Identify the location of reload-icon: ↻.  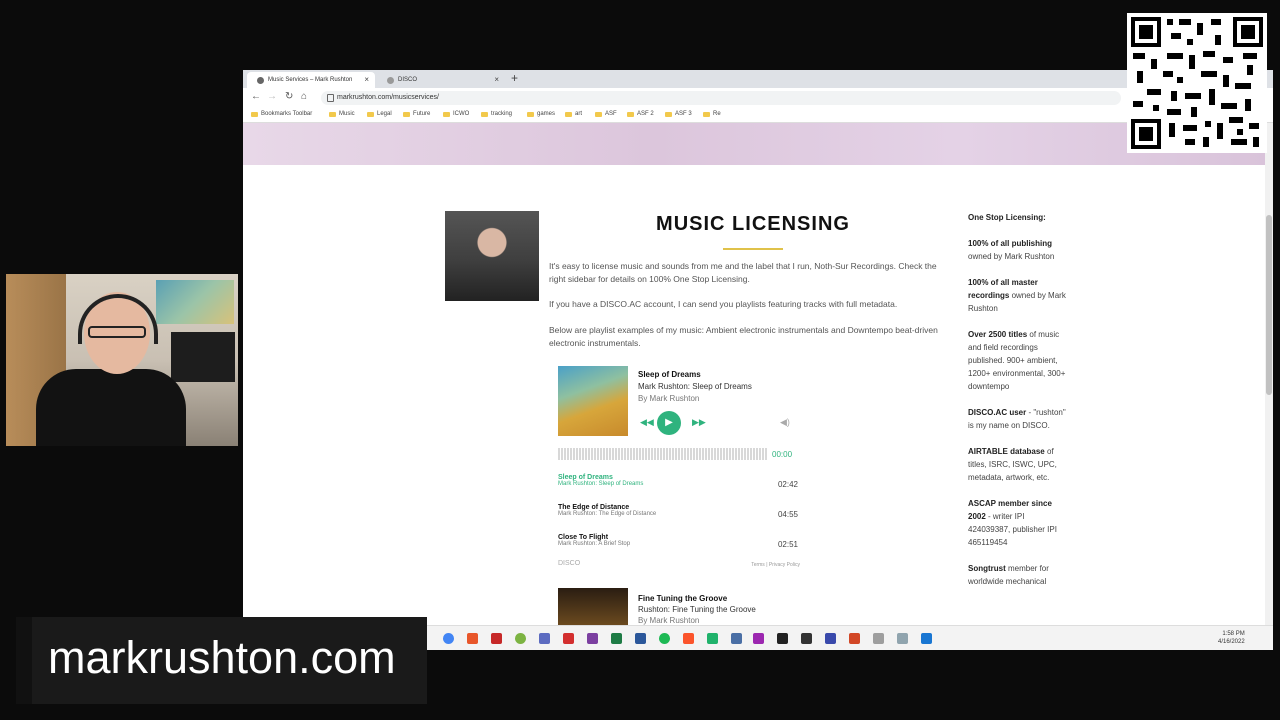
(289, 96).